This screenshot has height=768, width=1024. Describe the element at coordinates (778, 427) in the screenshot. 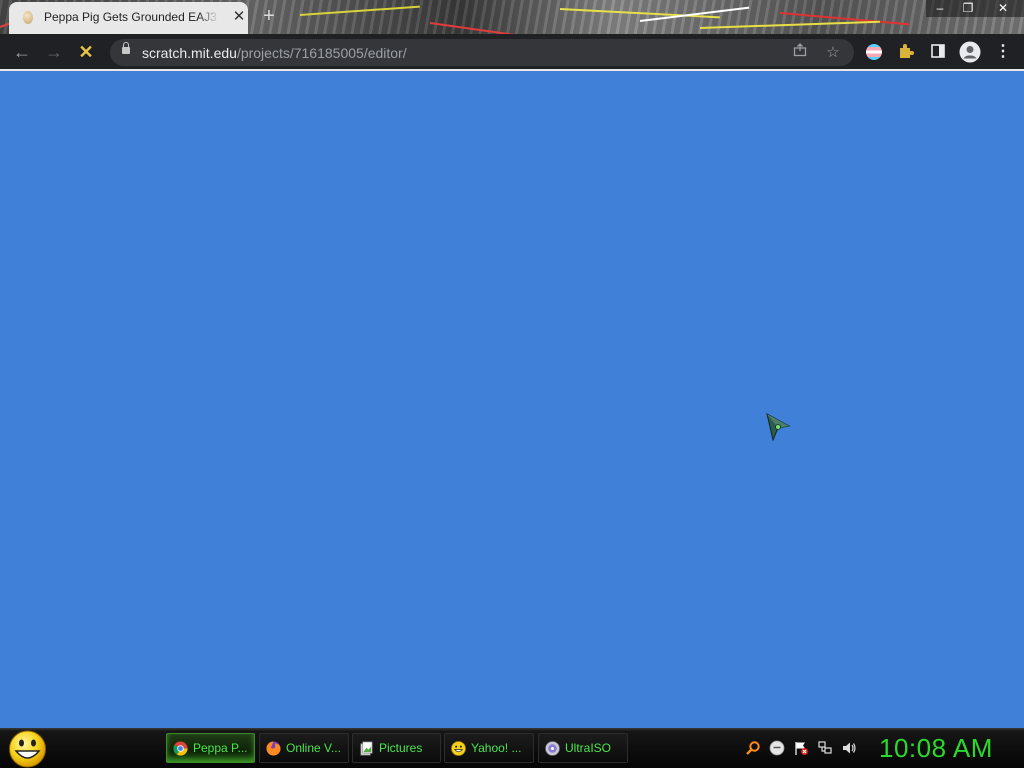

I see `mouse-cursor-icon` at that location.